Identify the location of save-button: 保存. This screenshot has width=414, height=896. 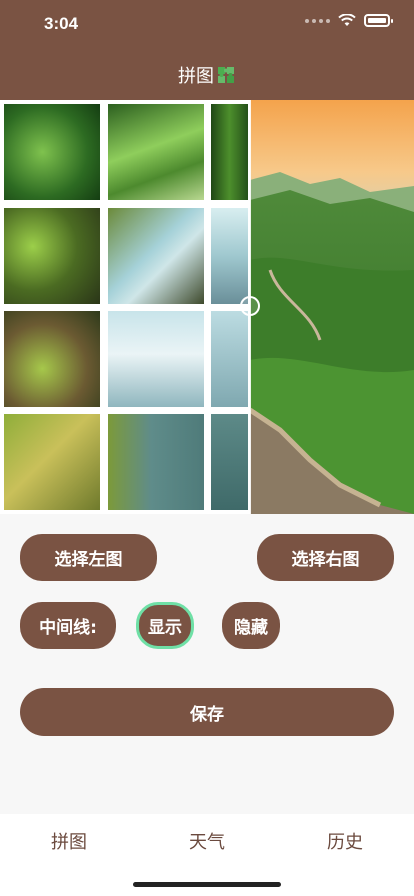
(207, 712).